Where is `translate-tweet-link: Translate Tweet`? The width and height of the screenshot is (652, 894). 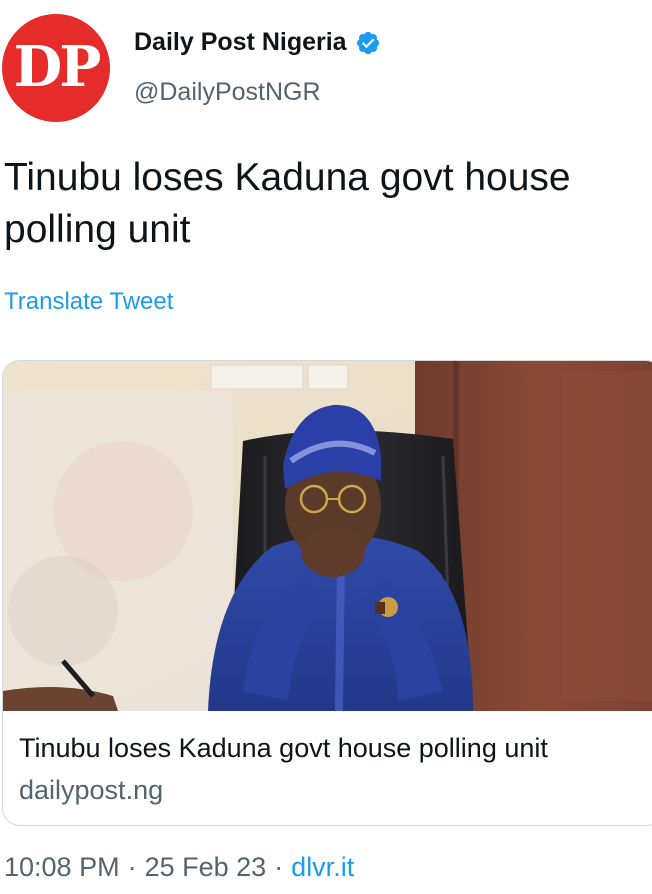 translate-tweet-link: Translate Tweet is located at coordinates (88, 302).